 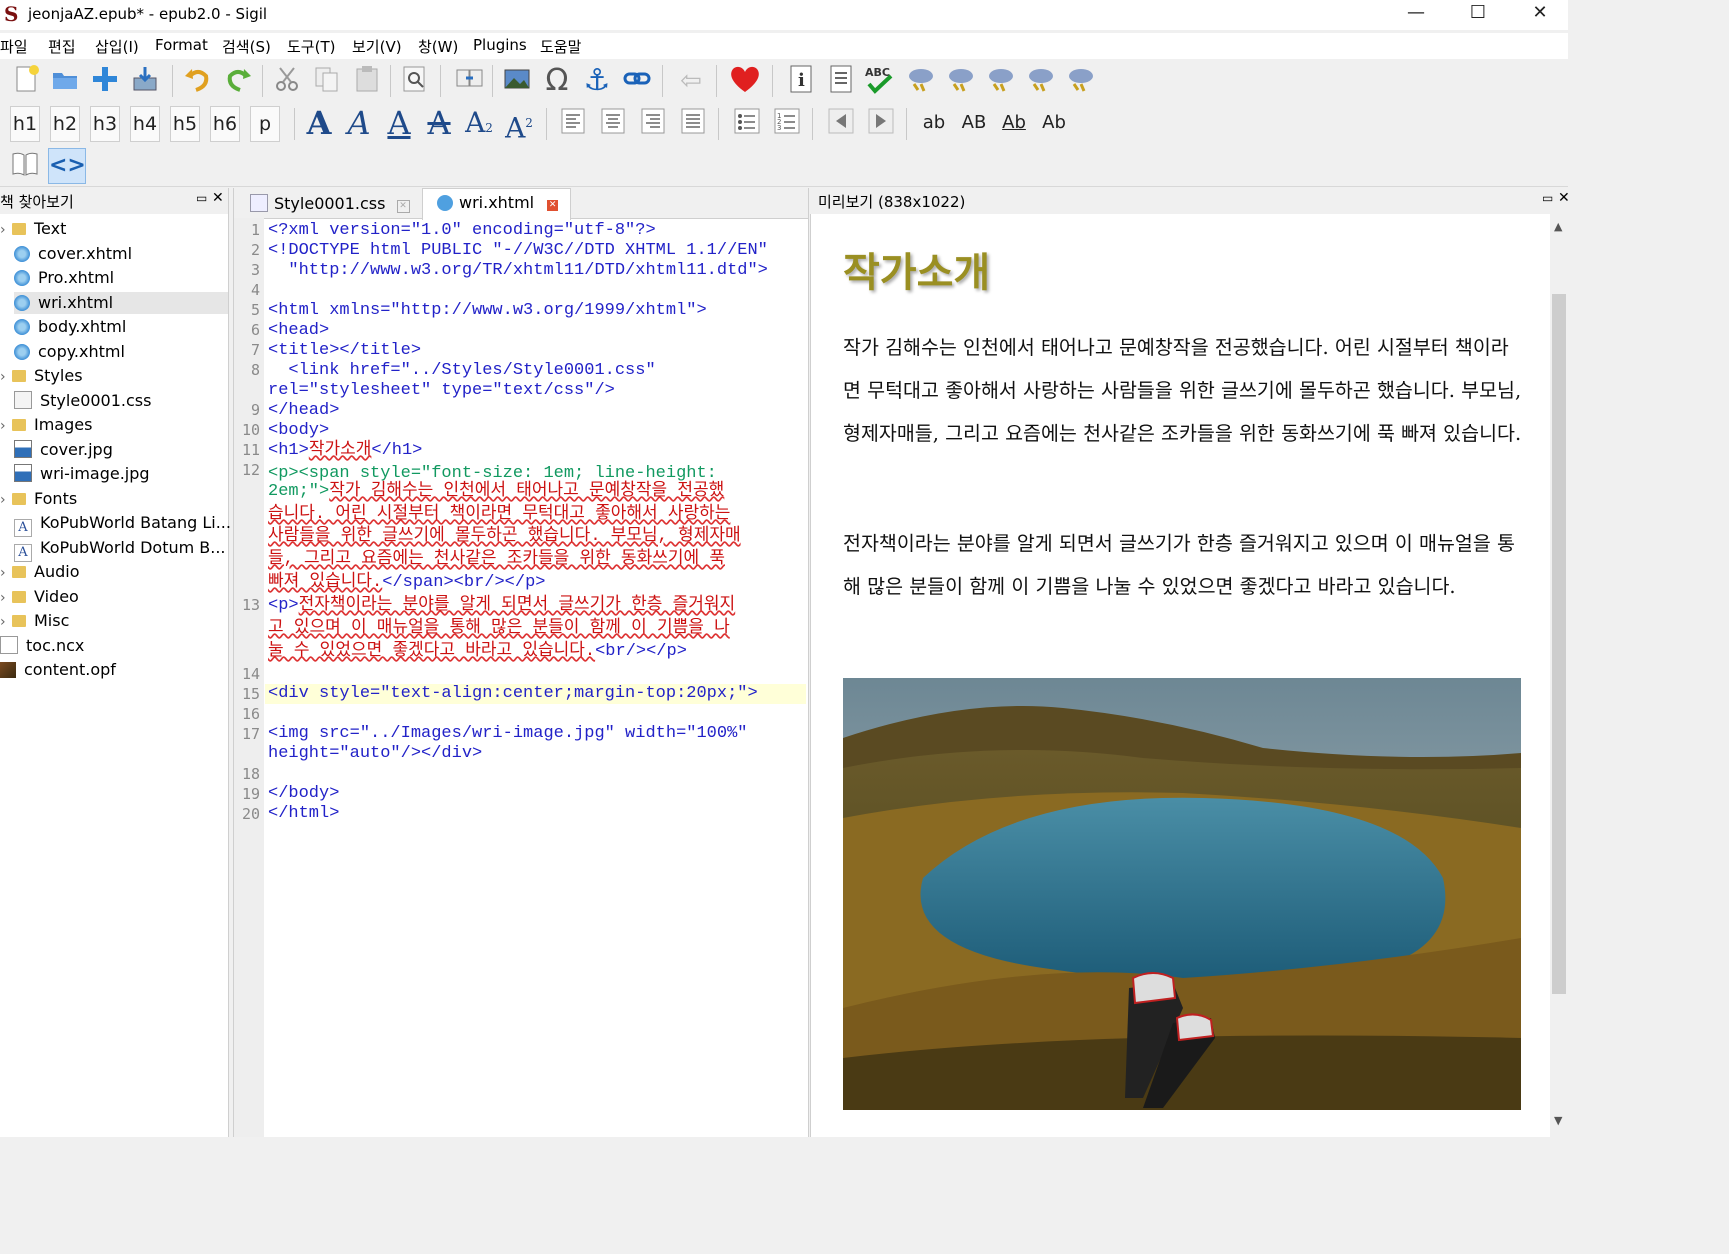 I want to click on minimize-button: —, so click(x=1416, y=15).